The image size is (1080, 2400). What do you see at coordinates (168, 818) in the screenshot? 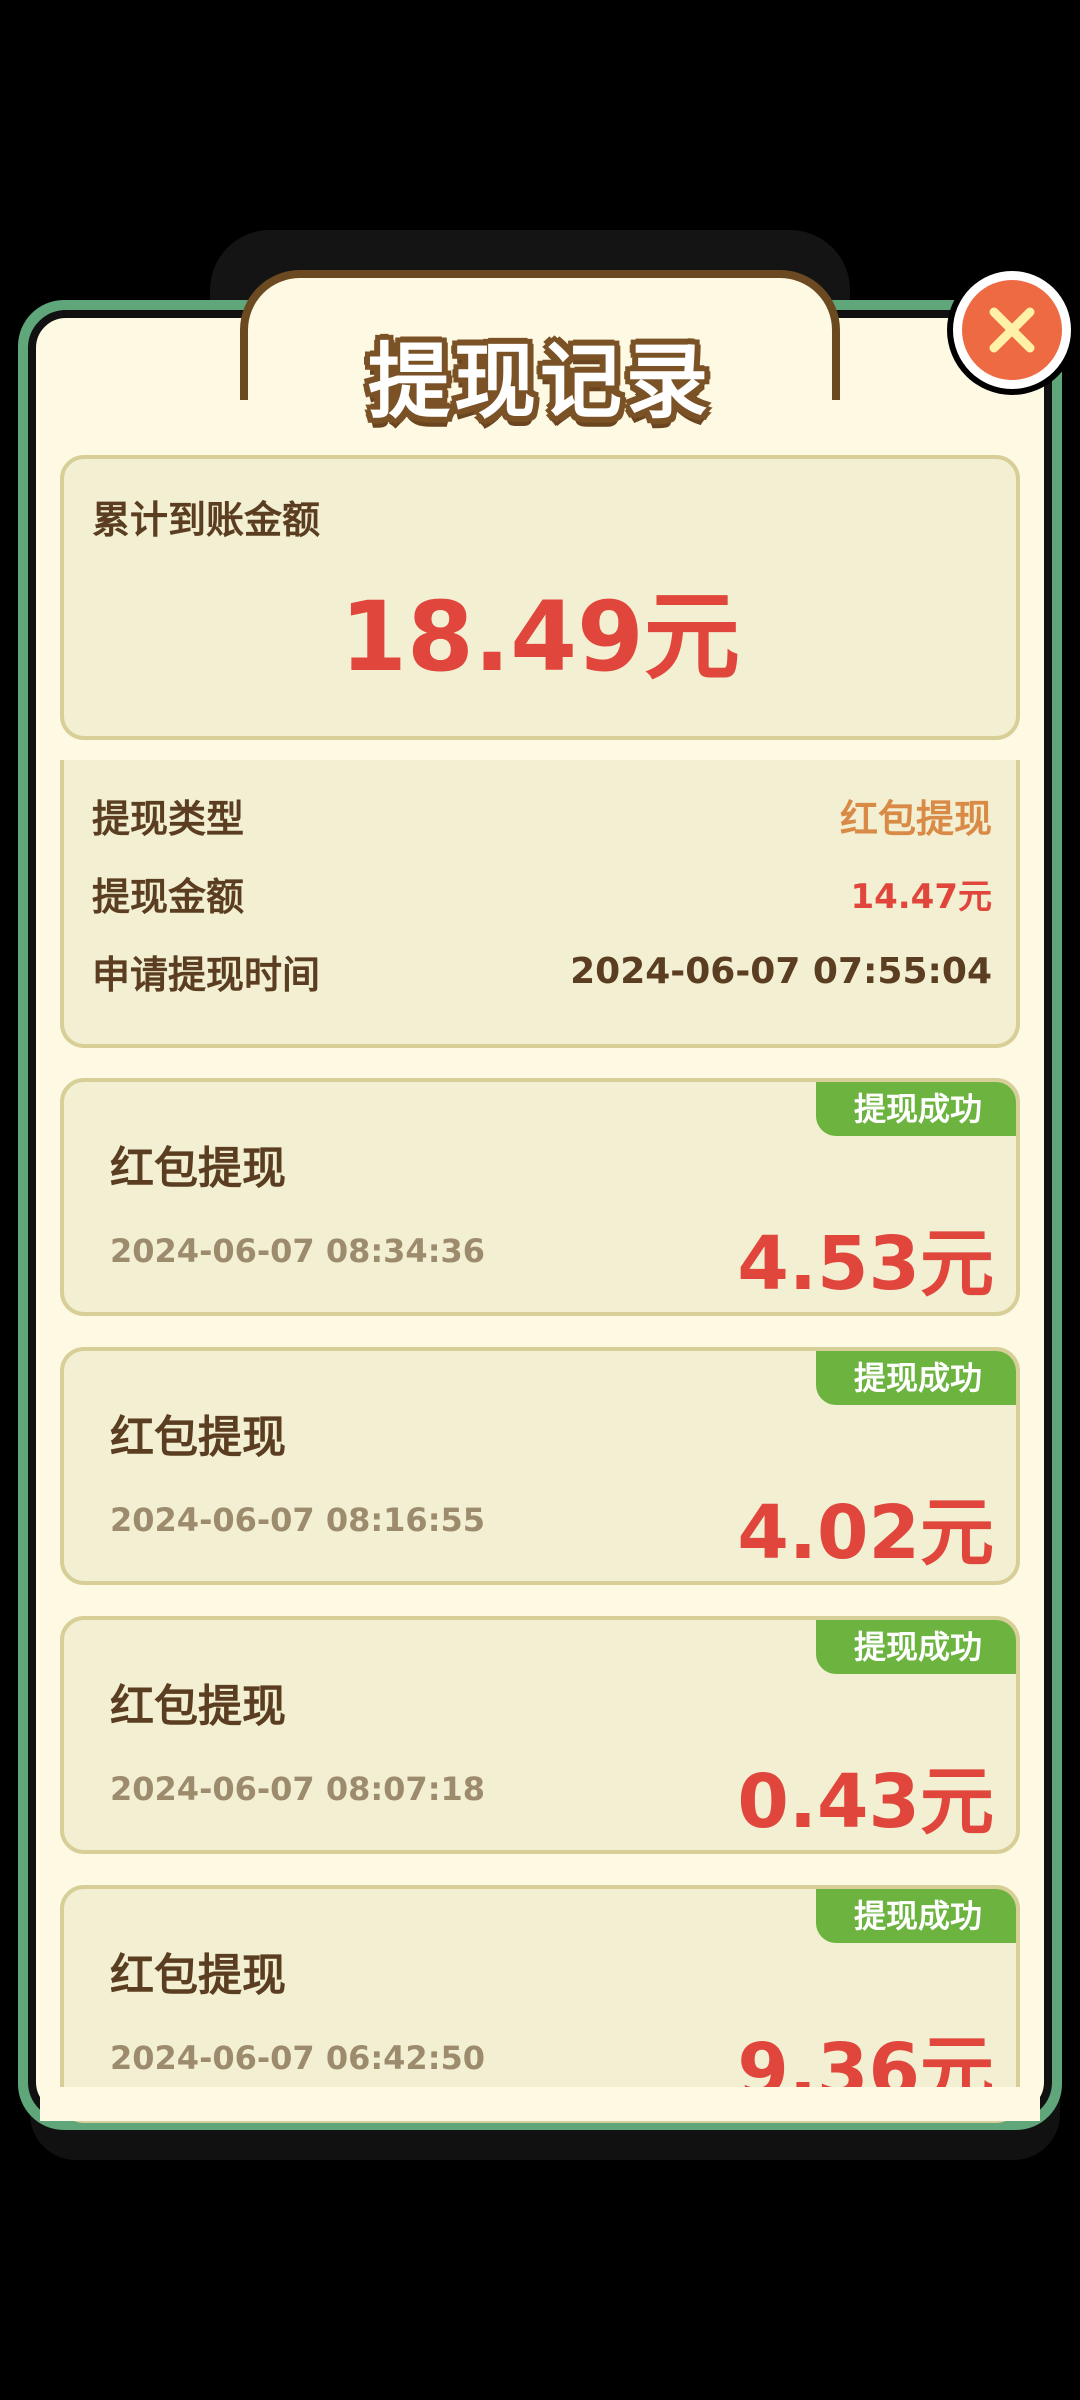
I see `detail-type-label: 提现类型` at bounding box center [168, 818].